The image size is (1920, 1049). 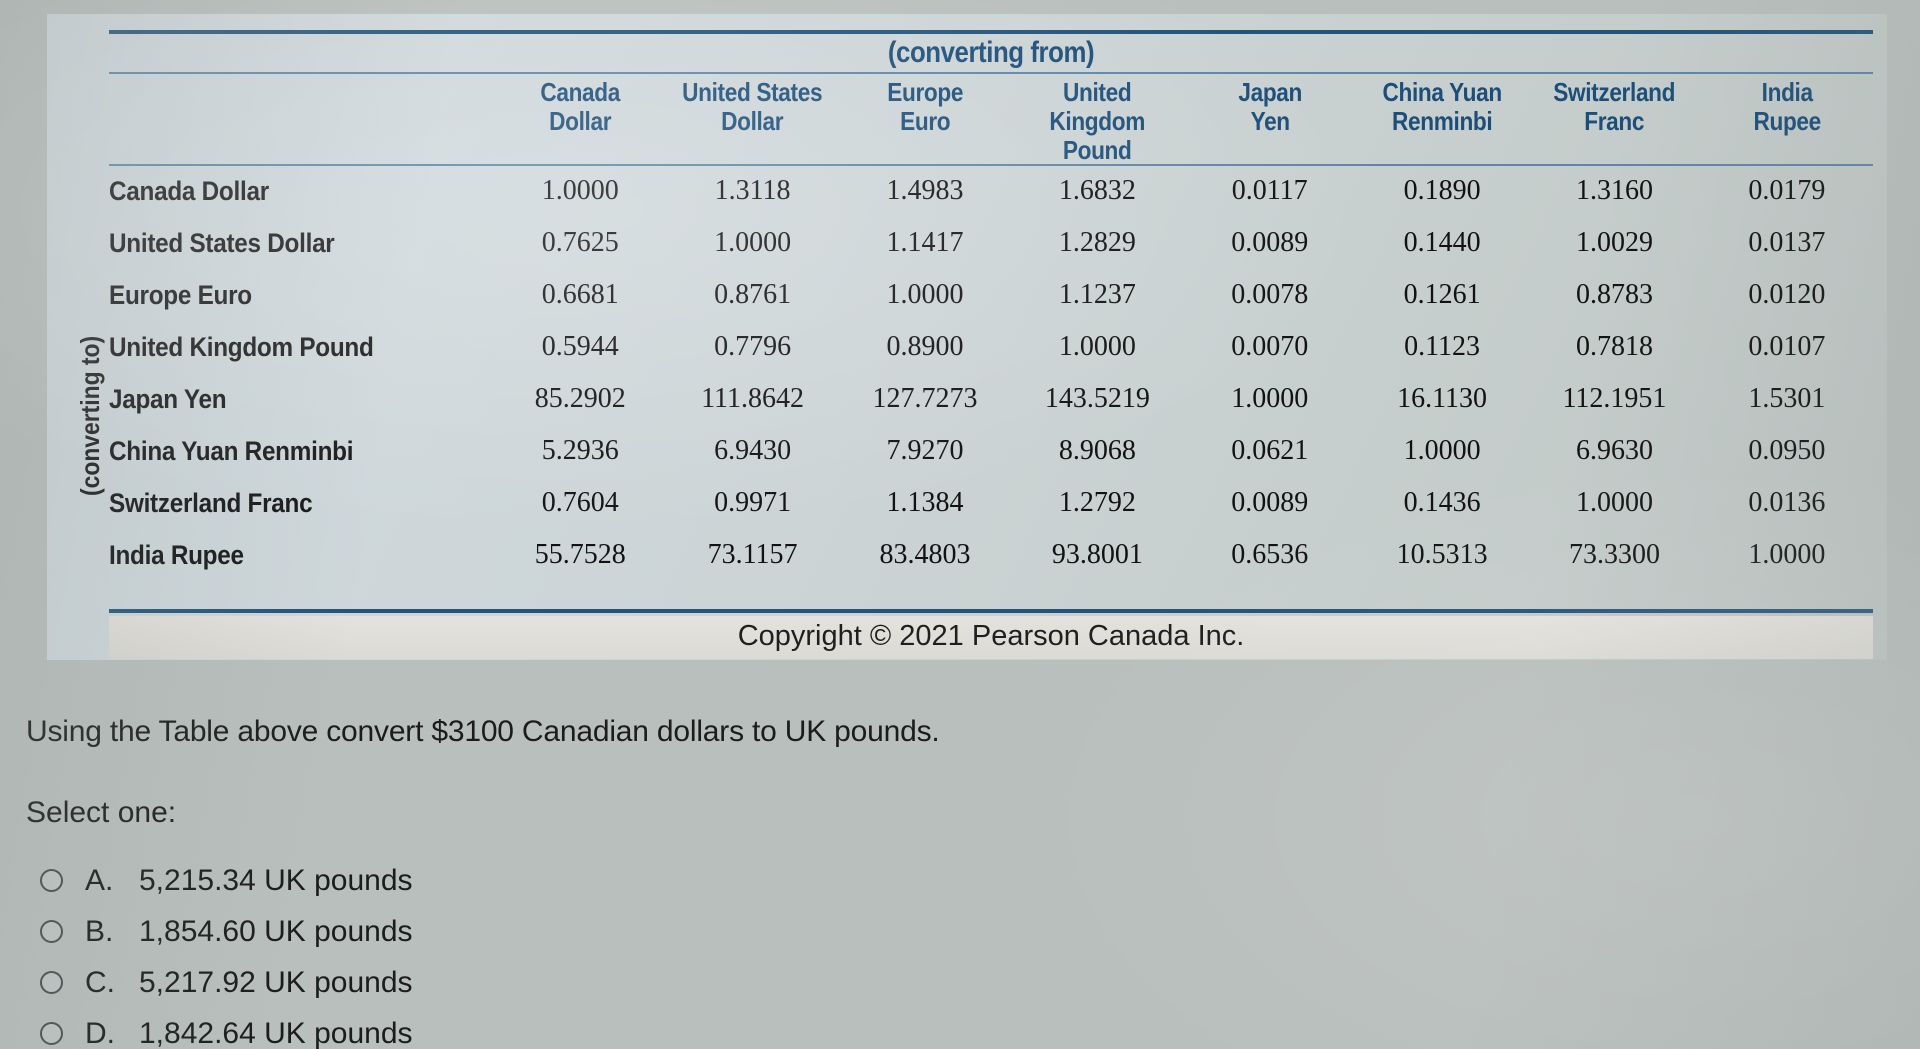 What do you see at coordinates (1097, 555) in the screenshot?
I see `cell: 93.8001` at bounding box center [1097, 555].